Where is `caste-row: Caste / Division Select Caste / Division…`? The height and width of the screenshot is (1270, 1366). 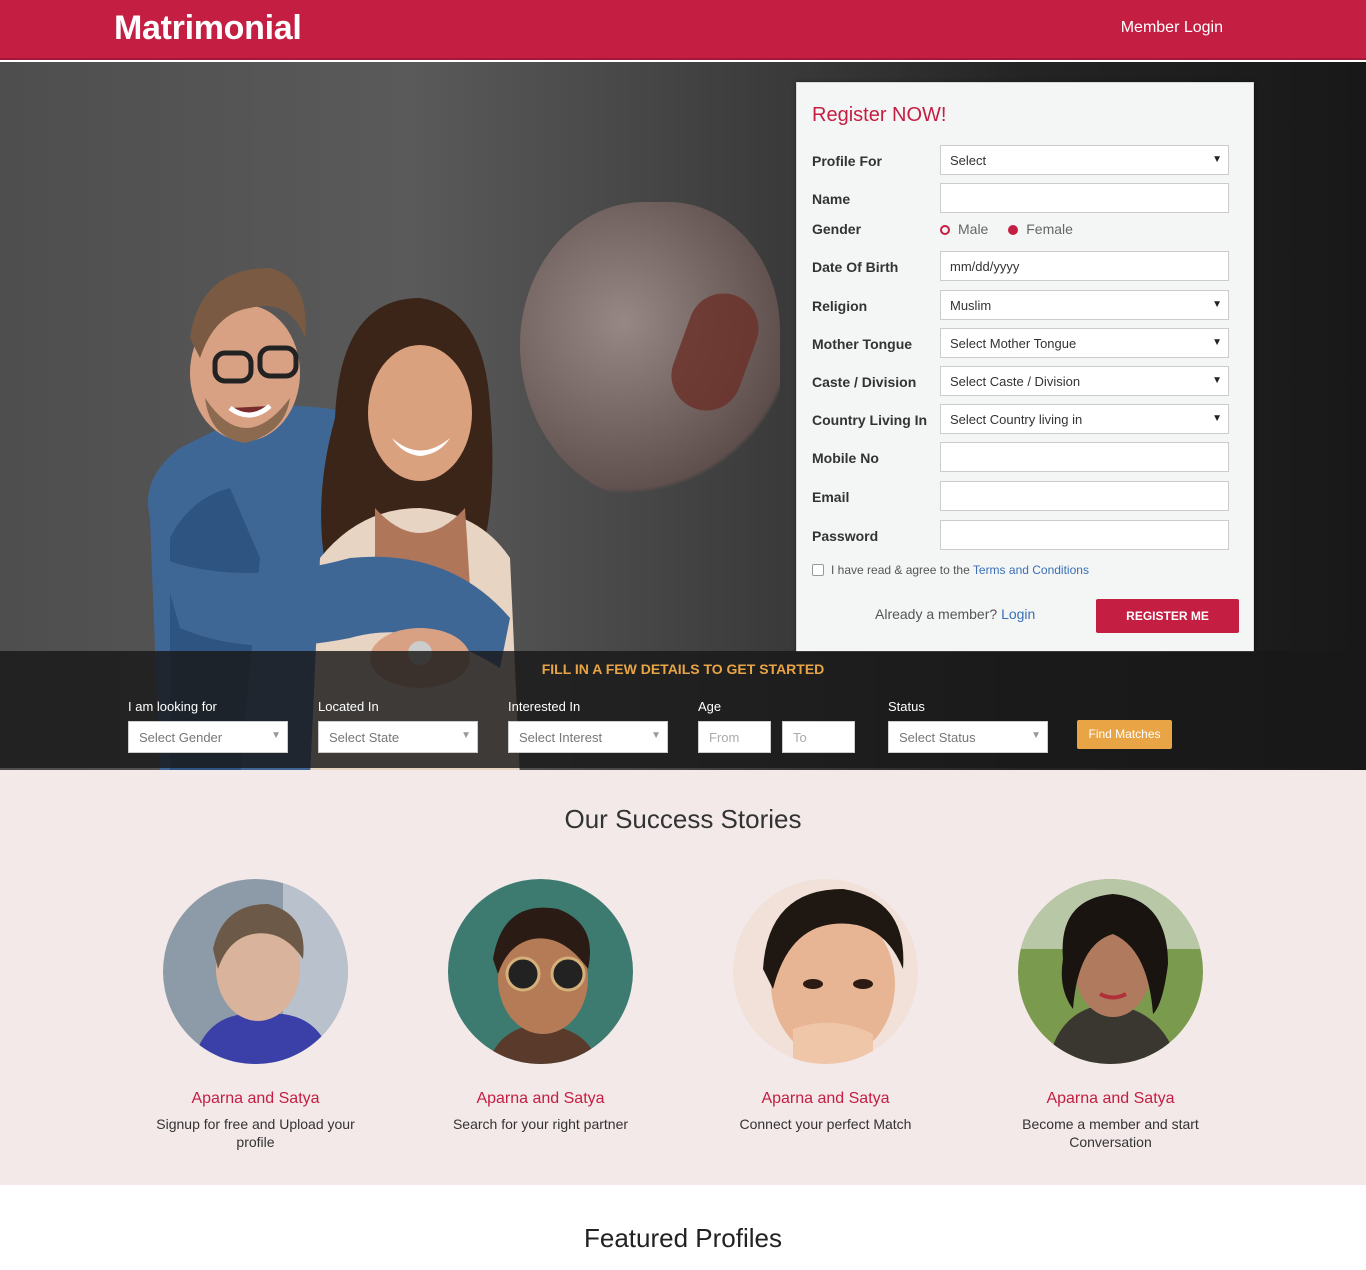
caste-row: Caste / Division Select Caste / Division… is located at coordinates (1022, 381).